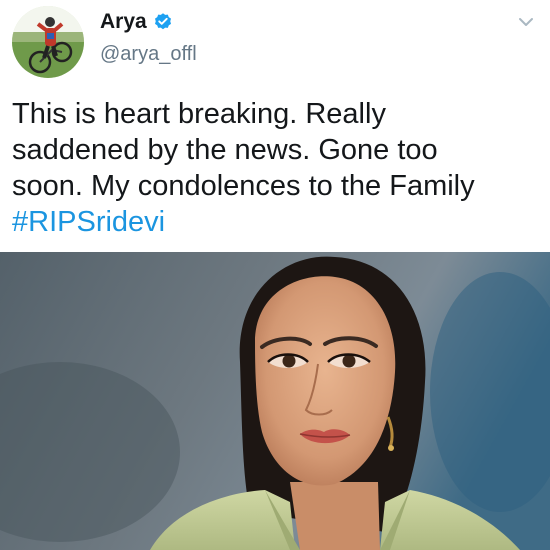 The image size is (550, 550). What do you see at coordinates (148, 54) in the screenshot?
I see `user-handle: @arya_offl` at bounding box center [148, 54].